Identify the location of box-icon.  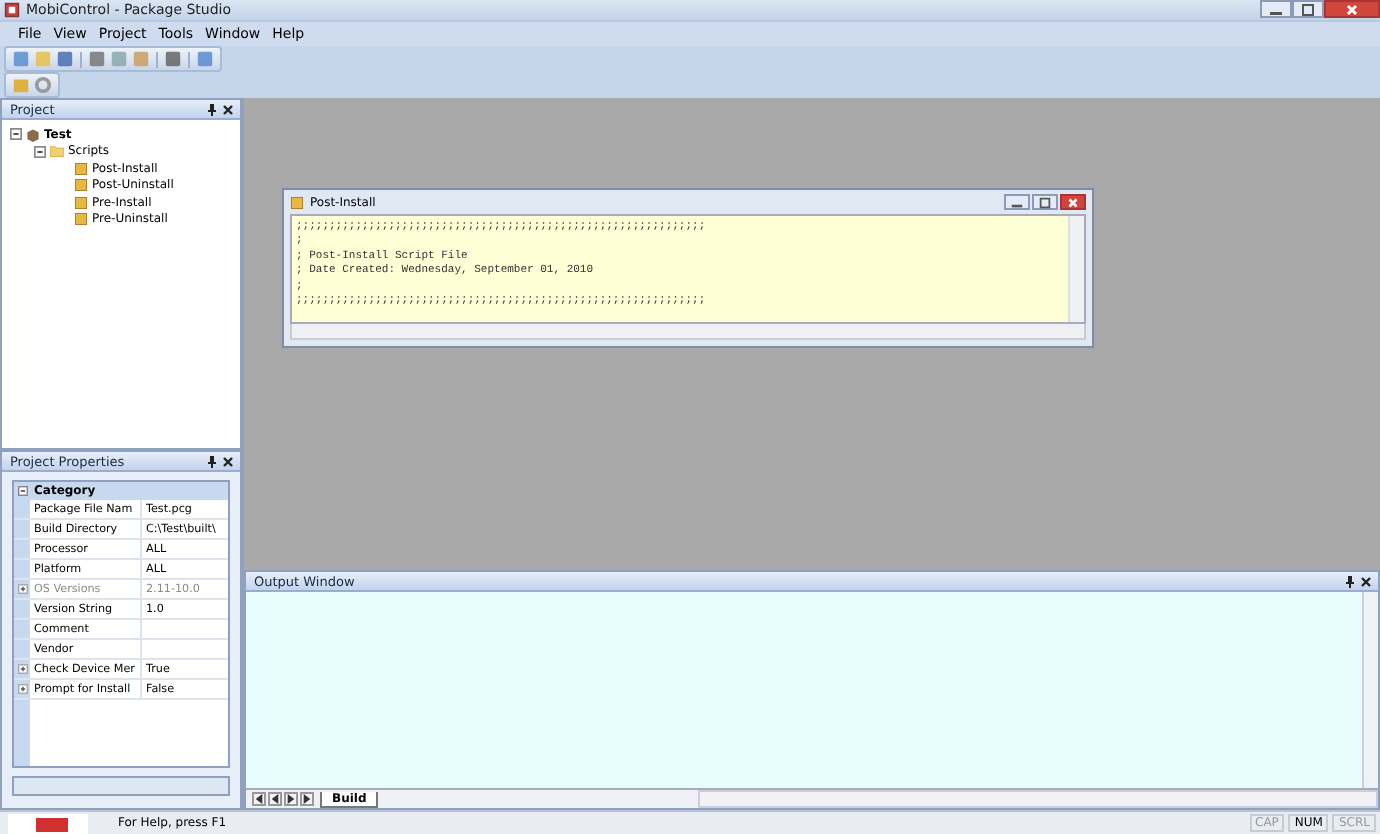
(33, 134).